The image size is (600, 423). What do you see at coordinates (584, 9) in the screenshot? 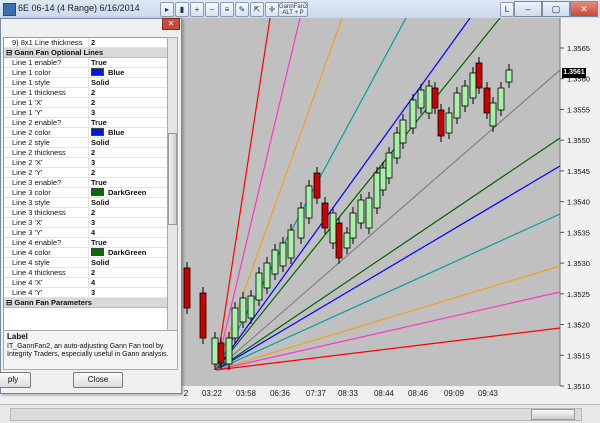
I see `close-icon: ✕` at bounding box center [584, 9].